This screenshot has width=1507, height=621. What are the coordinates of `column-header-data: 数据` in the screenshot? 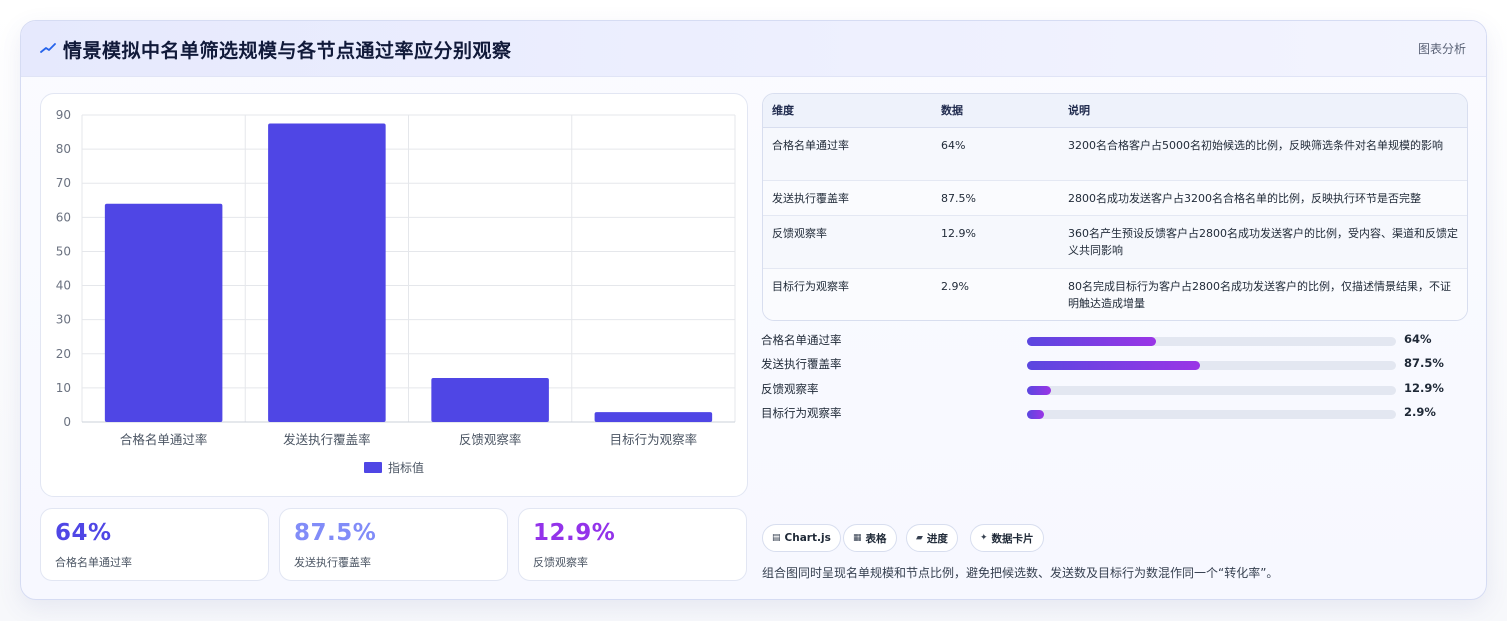 It's located at (995, 111).